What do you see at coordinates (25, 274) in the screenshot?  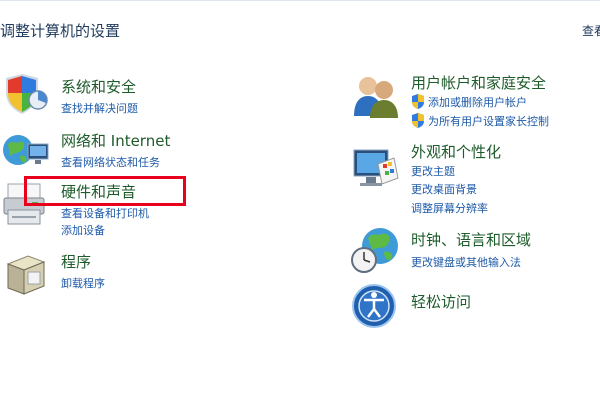 I see `programs-box-icon` at bounding box center [25, 274].